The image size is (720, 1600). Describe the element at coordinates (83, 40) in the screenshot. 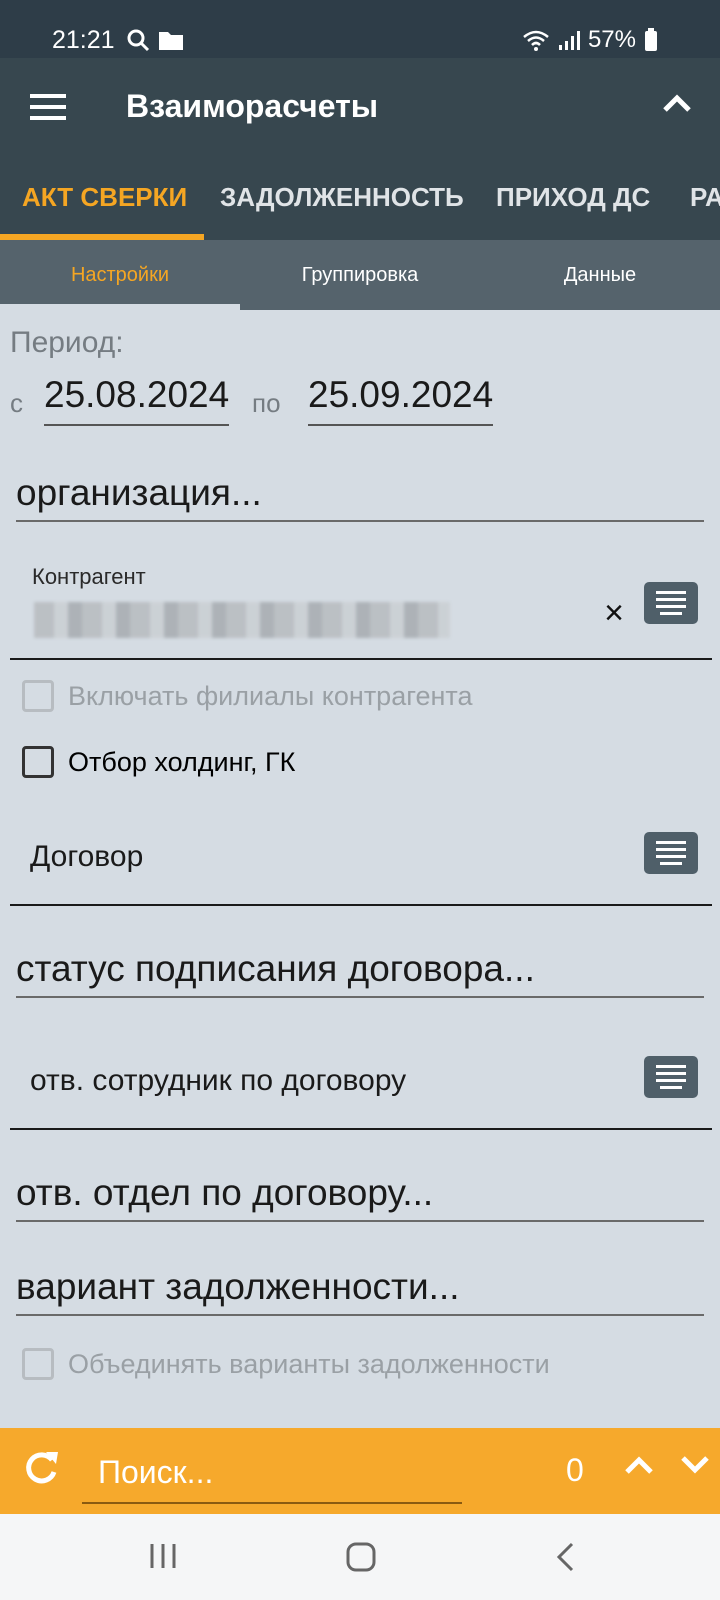

I see `status-time: 21:21` at that location.